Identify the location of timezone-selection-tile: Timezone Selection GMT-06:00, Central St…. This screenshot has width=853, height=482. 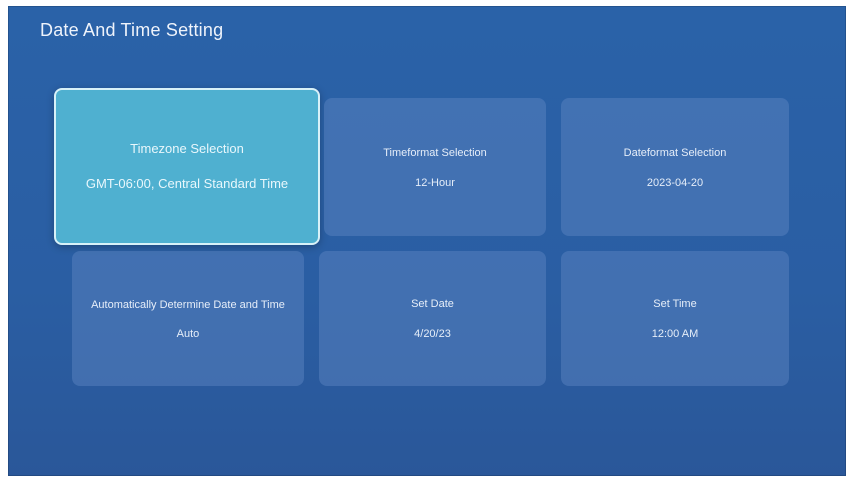
(187, 166).